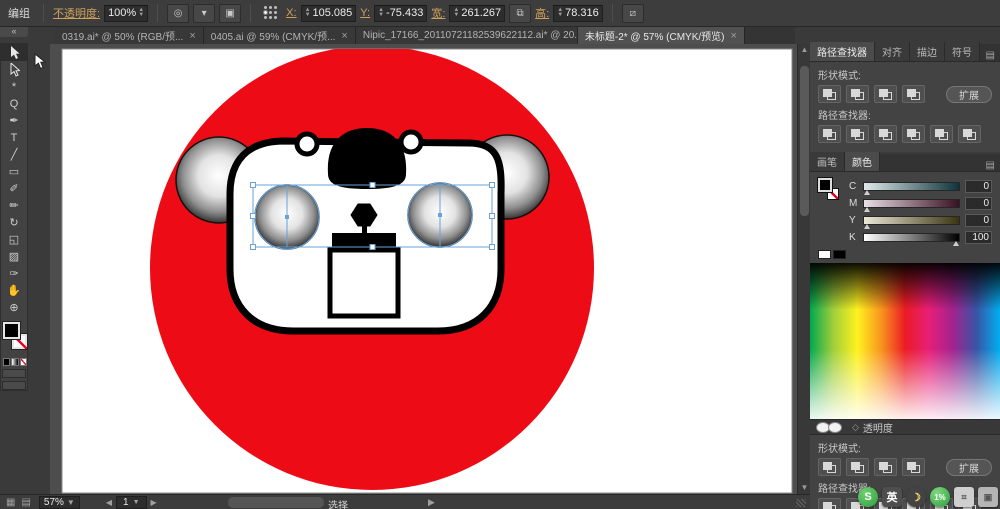 This screenshot has height=509, width=1000. What do you see at coordinates (14, 273) in the screenshot?
I see `eyedropper-tool: ✑` at bounding box center [14, 273].